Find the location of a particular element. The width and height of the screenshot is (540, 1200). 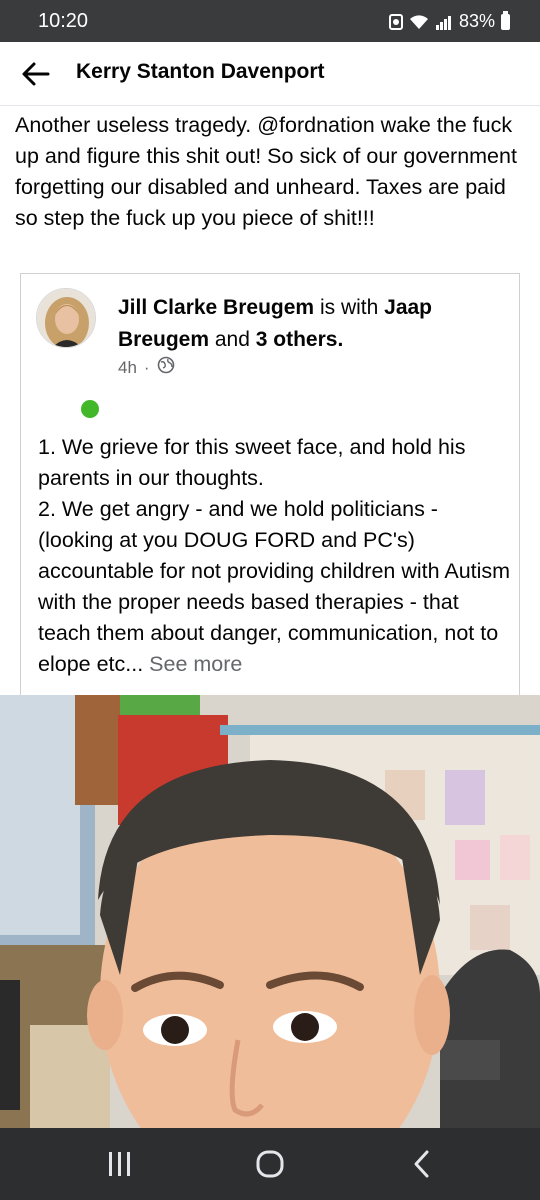

and-text: and is located at coordinates (232, 339).